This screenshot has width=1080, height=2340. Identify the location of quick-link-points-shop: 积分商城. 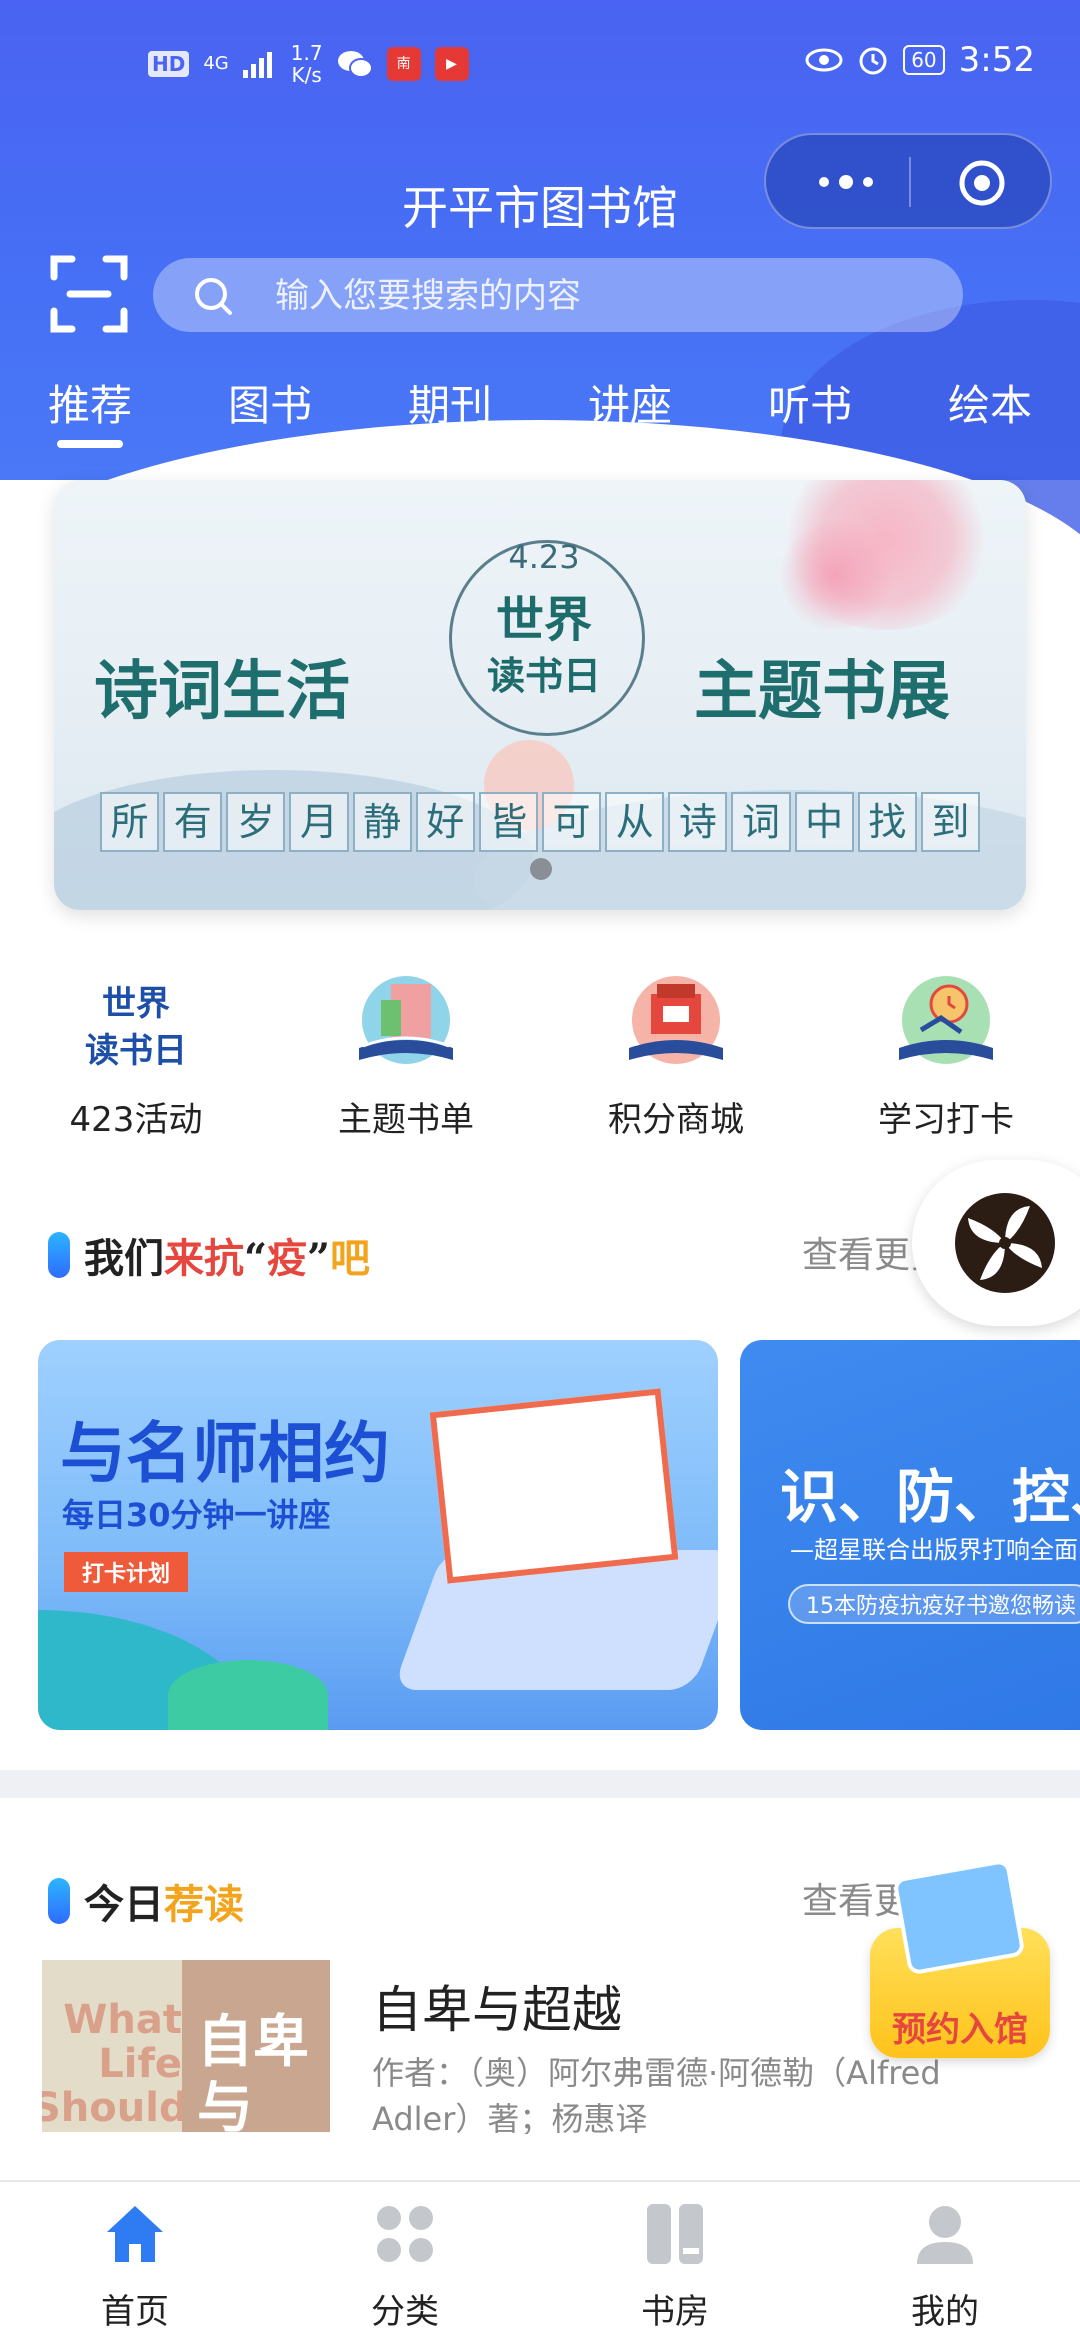
(676, 1055).